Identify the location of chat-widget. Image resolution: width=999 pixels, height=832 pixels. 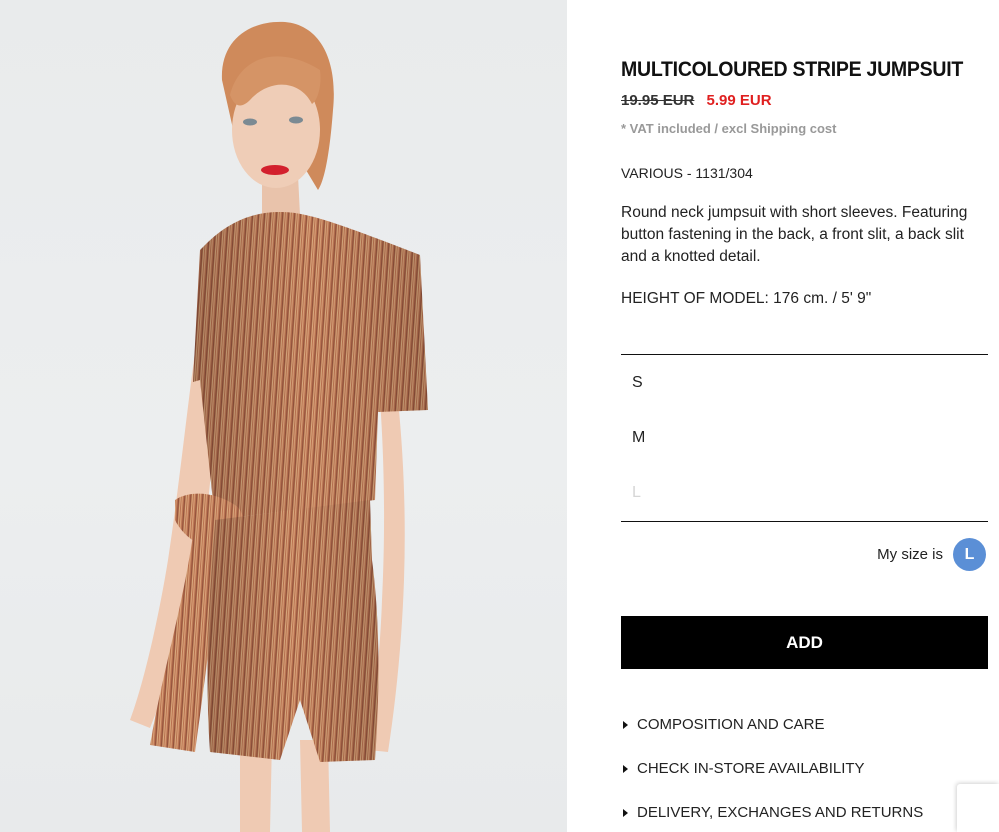
(978, 808).